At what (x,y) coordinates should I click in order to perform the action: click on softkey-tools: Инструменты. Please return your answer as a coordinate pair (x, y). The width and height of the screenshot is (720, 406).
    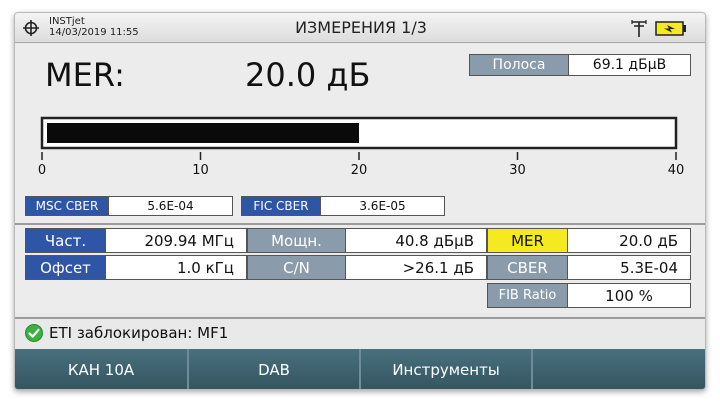
    Looking at the image, I should click on (447, 369).